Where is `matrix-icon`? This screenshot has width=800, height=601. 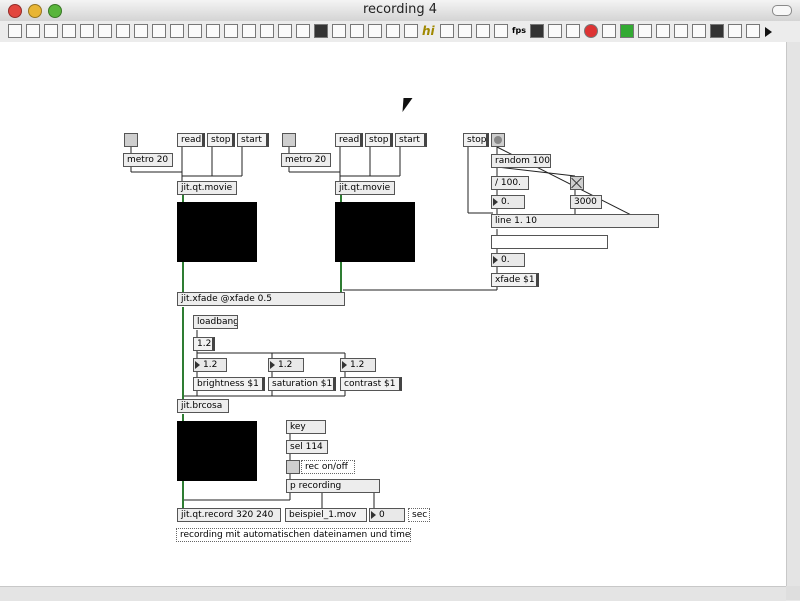 matrix-icon is located at coordinates (195, 31).